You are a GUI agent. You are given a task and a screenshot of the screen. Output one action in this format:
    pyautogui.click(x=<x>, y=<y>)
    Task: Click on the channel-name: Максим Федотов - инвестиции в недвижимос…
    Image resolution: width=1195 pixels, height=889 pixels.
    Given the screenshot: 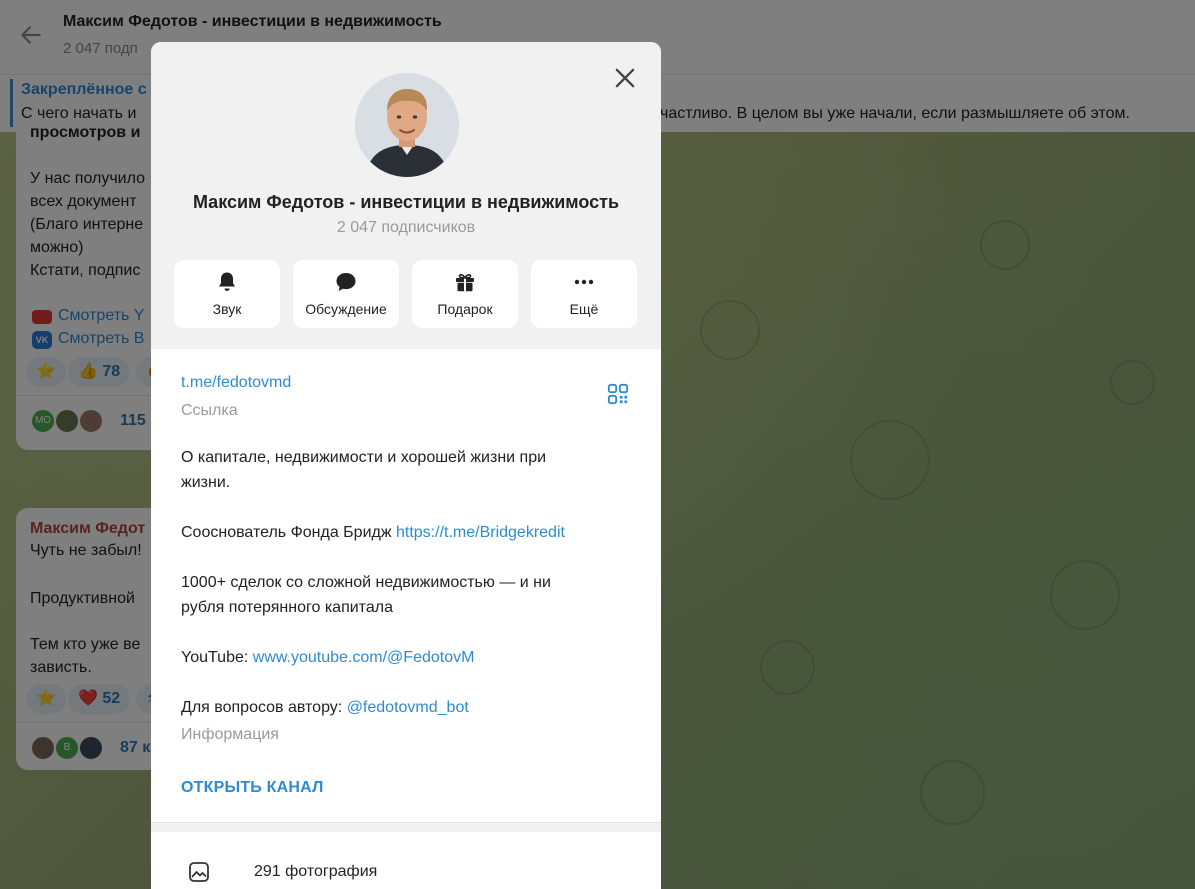 What is the action you would take?
    pyautogui.click(x=406, y=202)
    